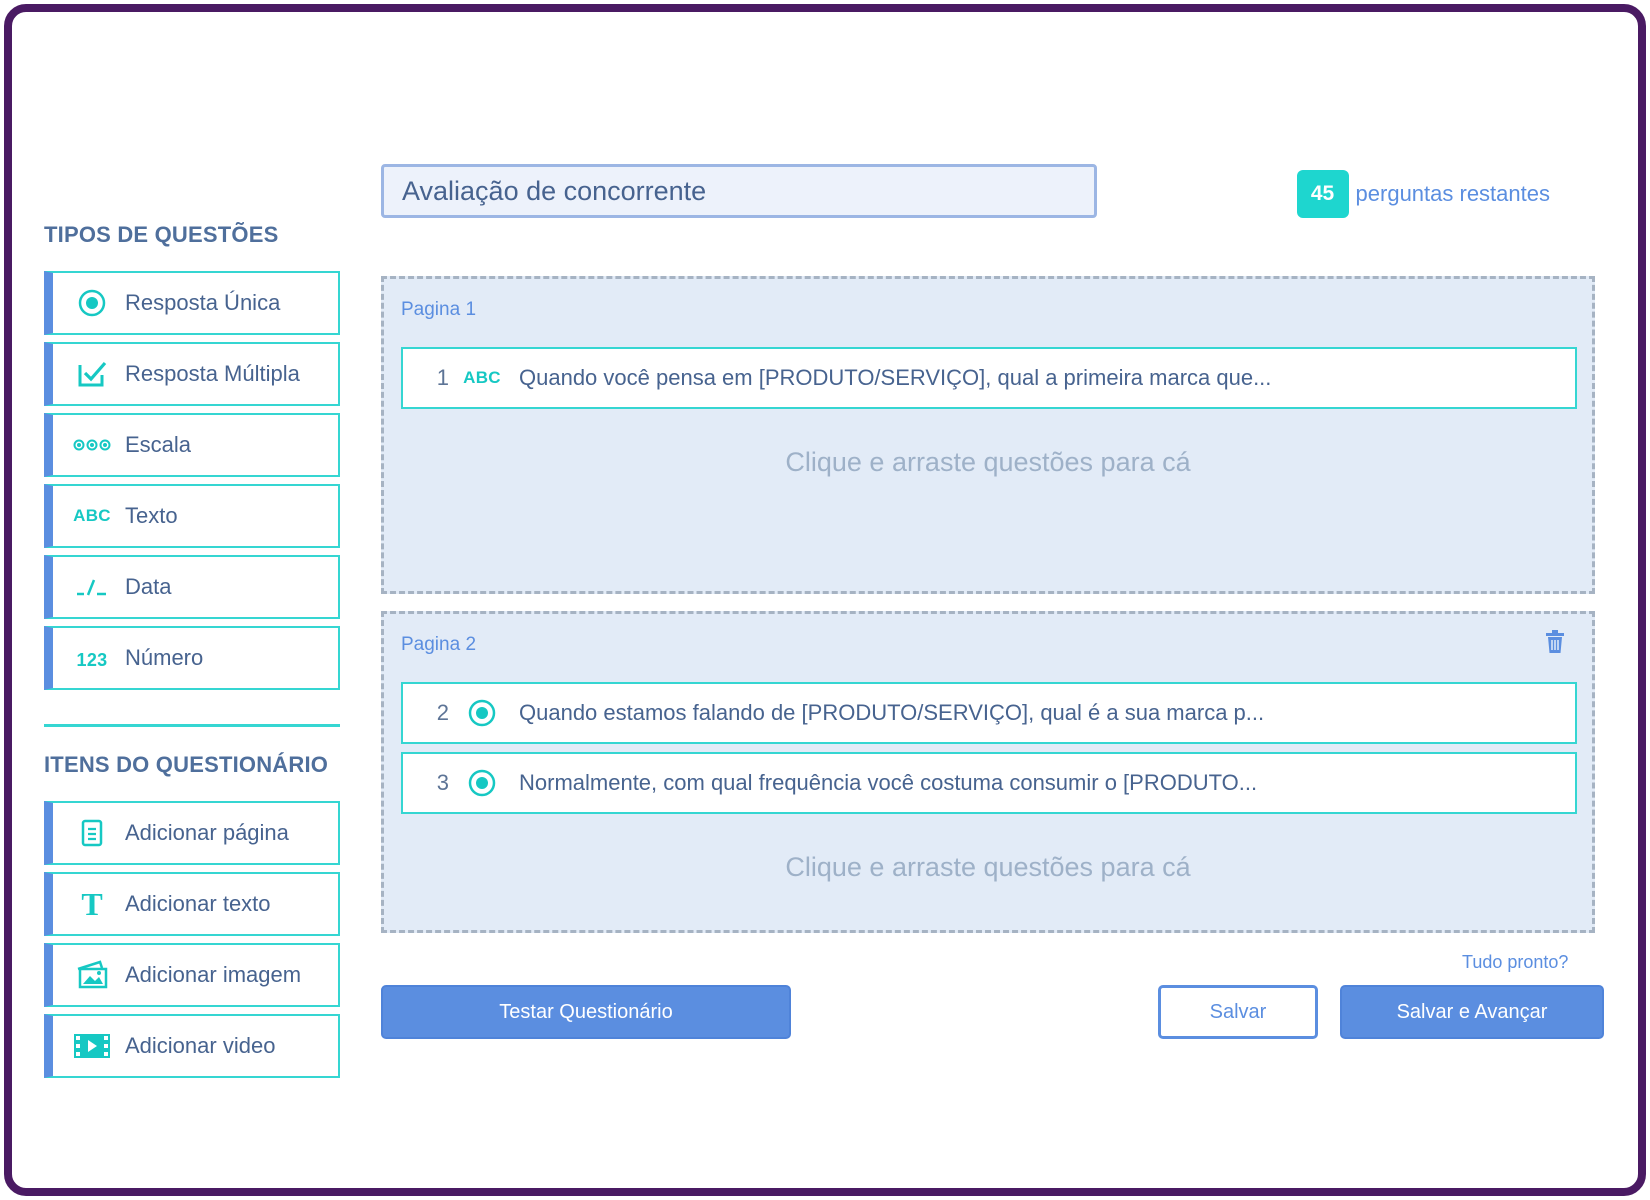  Describe the element at coordinates (739, 191) in the screenshot. I see `survey-title-input` at that location.